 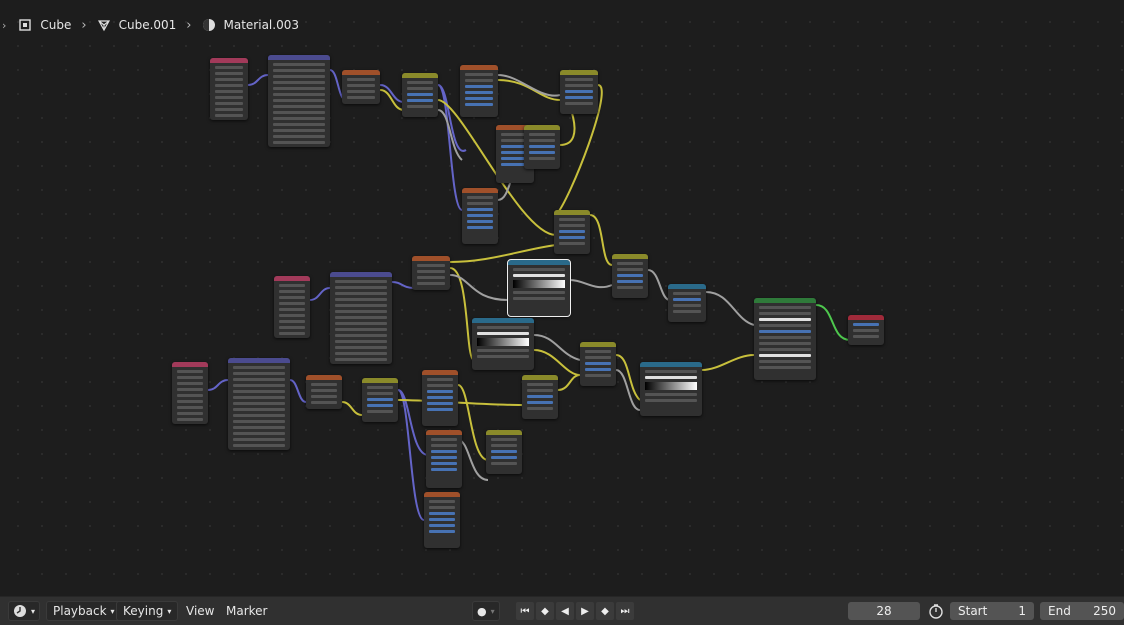 I want to click on auto-keying-toggle: ● ▾, so click(x=486, y=611).